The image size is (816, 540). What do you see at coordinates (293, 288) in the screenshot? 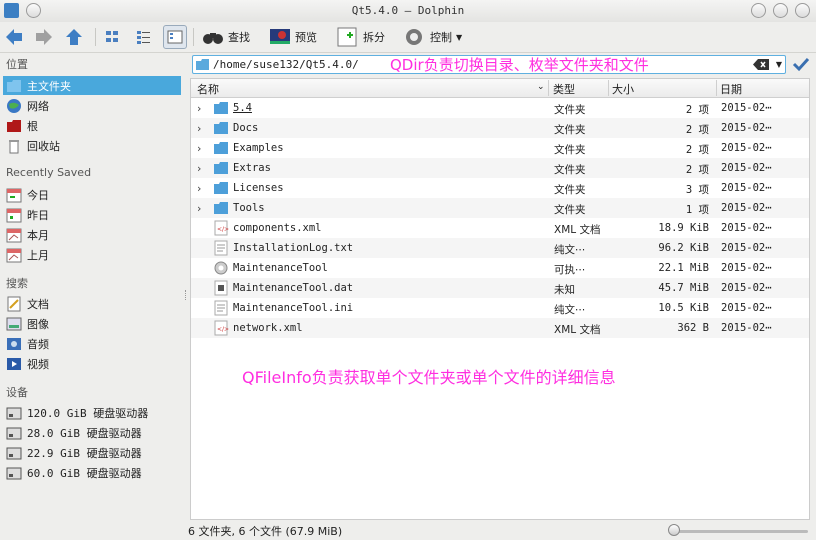
I see `file-name: MaintenanceTool.dat` at bounding box center [293, 288].